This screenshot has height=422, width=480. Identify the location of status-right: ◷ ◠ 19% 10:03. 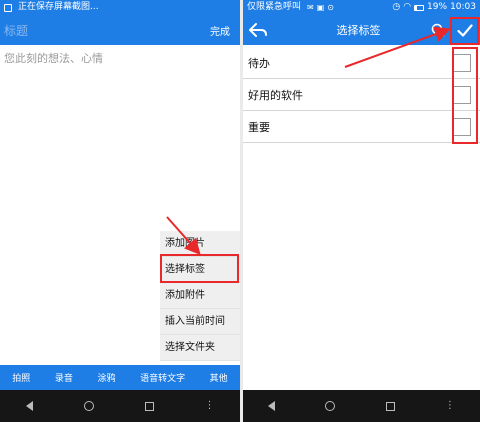
(436, 7).